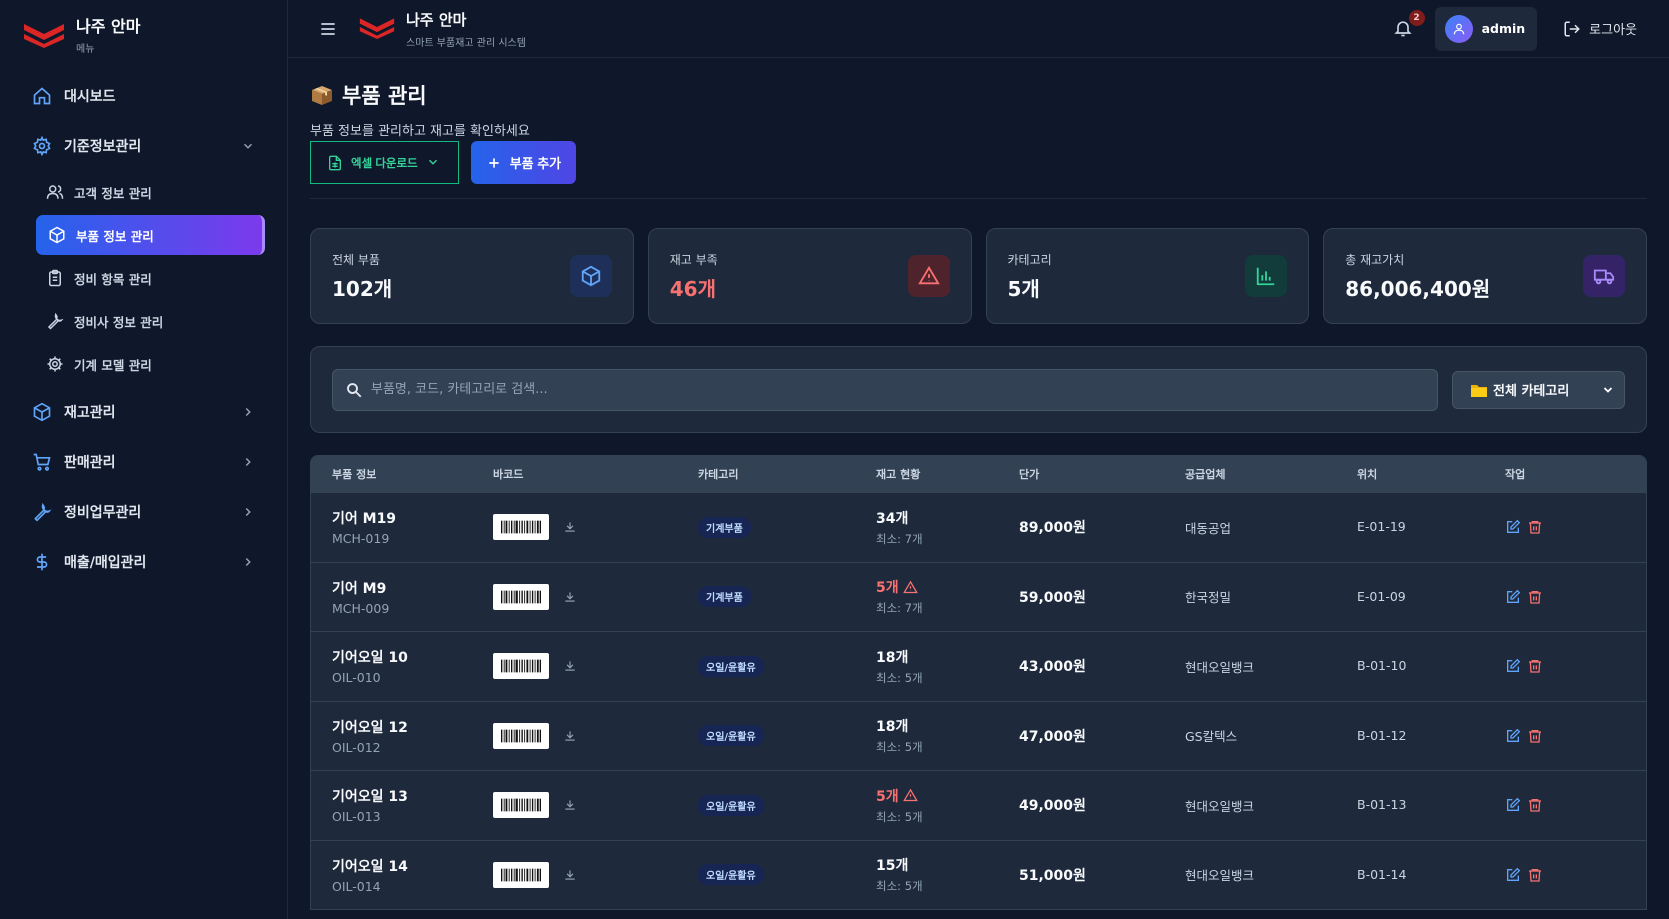 The image size is (1669, 919). I want to click on topbar: 나주 안마 스마트 부품재고 관리 시스템 2 admin 로그아웃, so click(978, 29).